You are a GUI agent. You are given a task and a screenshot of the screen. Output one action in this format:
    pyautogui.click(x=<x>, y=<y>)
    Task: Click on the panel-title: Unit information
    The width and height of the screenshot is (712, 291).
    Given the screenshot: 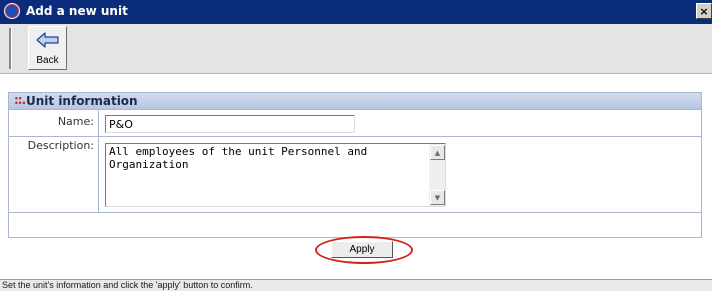 What is the action you would take?
    pyautogui.click(x=82, y=101)
    